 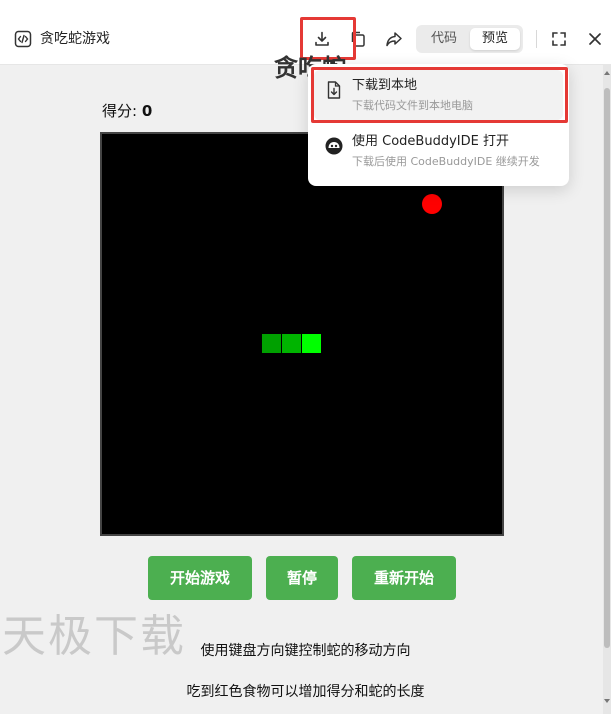 What do you see at coordinates (147, 111) in the screenshot?
I see `score-value: 0` at bounding box center [147, 111].